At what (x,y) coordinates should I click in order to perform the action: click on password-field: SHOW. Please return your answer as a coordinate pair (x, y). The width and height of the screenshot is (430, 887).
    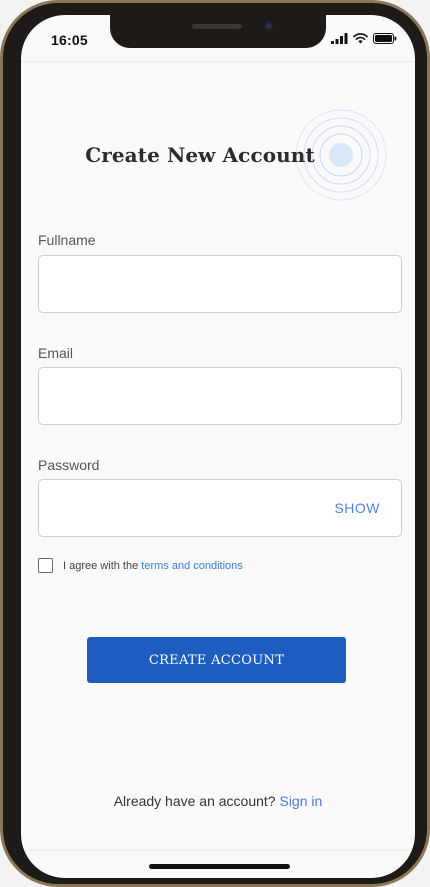
    Looking at the image, I should click on (220, 508).